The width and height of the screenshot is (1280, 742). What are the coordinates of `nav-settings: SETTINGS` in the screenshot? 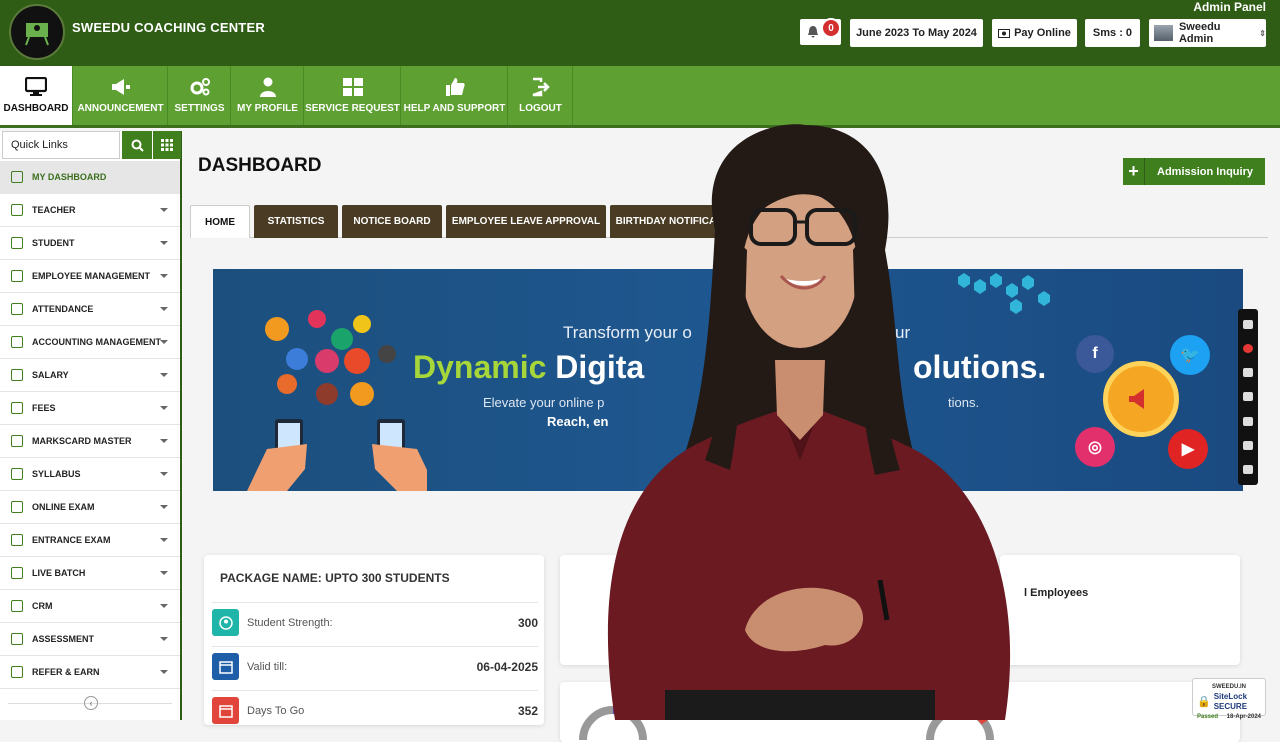 It's located at (200, 95).